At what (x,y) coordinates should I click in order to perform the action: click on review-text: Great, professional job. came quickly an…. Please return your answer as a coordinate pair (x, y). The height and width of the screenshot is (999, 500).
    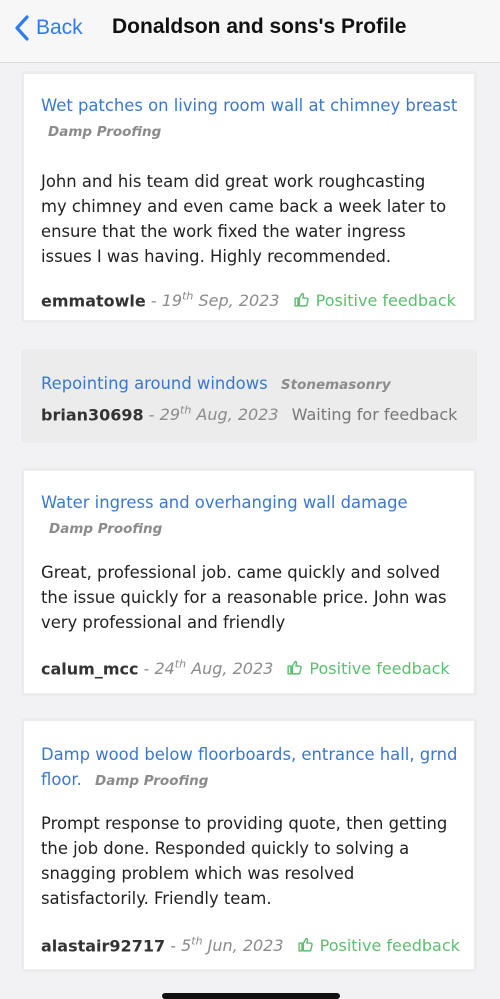
    Looking at the image, I should click on (244, 597).